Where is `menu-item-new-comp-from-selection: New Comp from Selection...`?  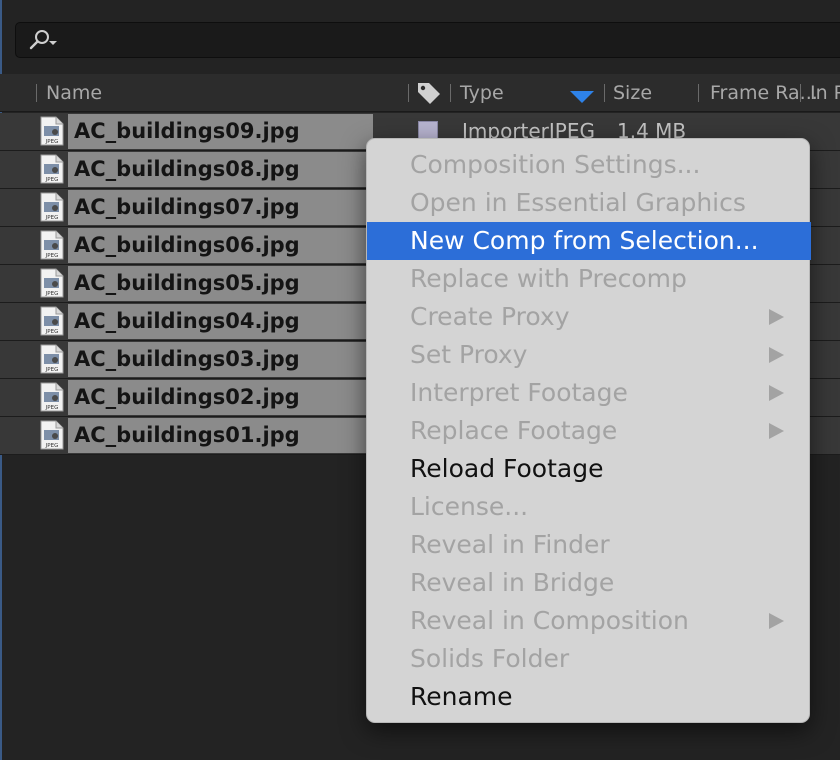
menu-item-new-comp-from-selection: New Comp from Selection... is located at coordinates (589, 241).